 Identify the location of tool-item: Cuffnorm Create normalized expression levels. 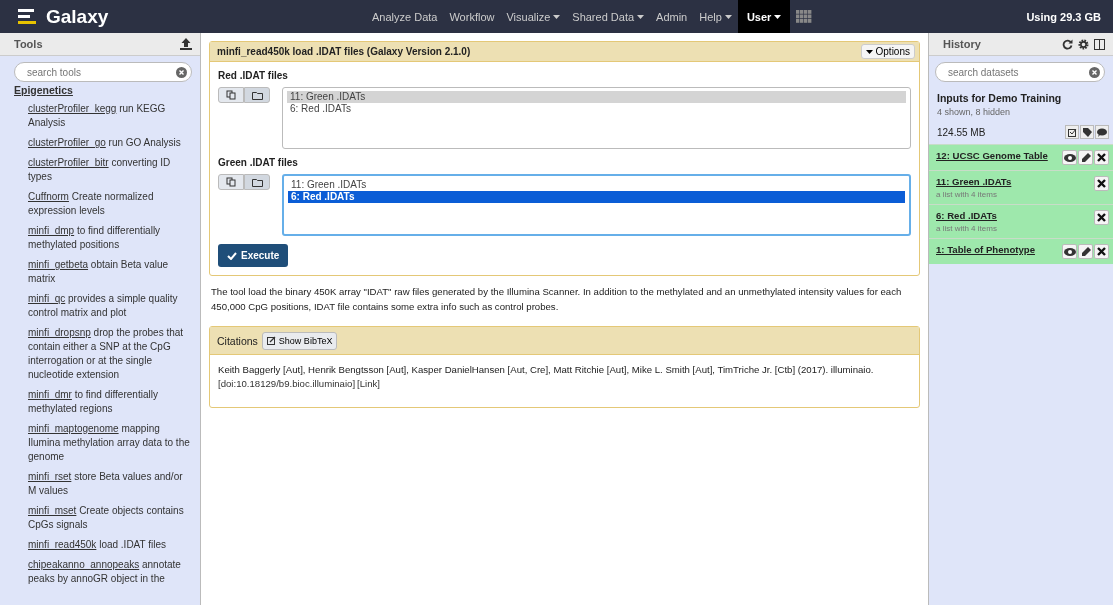
(109, 204).